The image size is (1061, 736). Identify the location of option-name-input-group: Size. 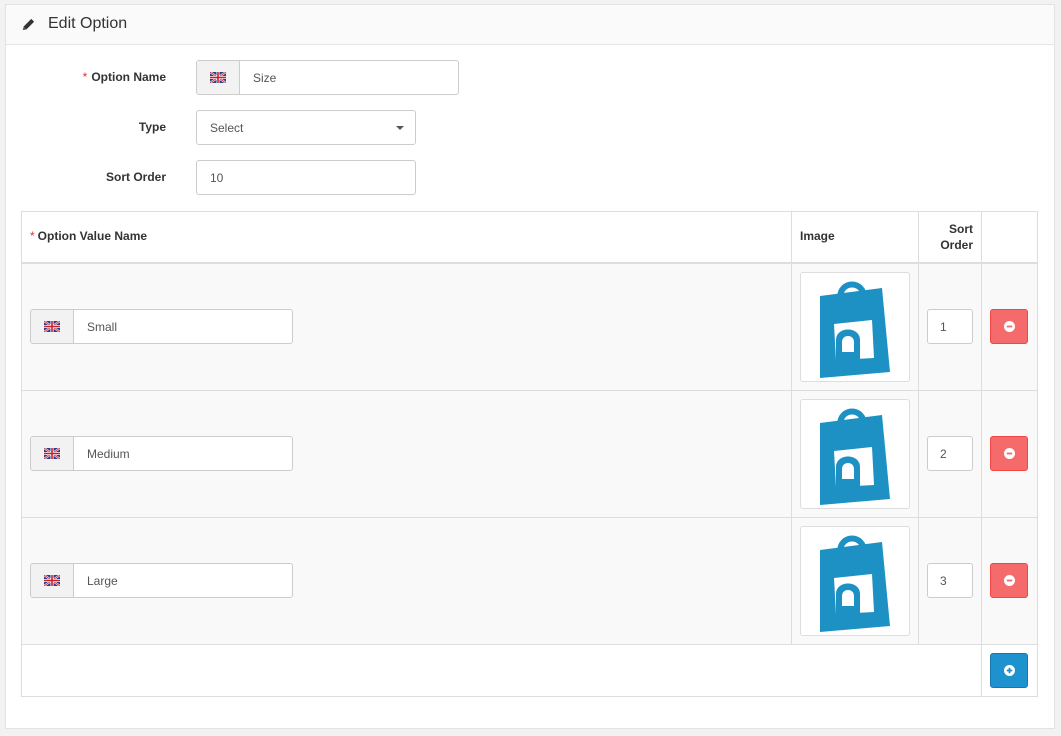
(327, 77).